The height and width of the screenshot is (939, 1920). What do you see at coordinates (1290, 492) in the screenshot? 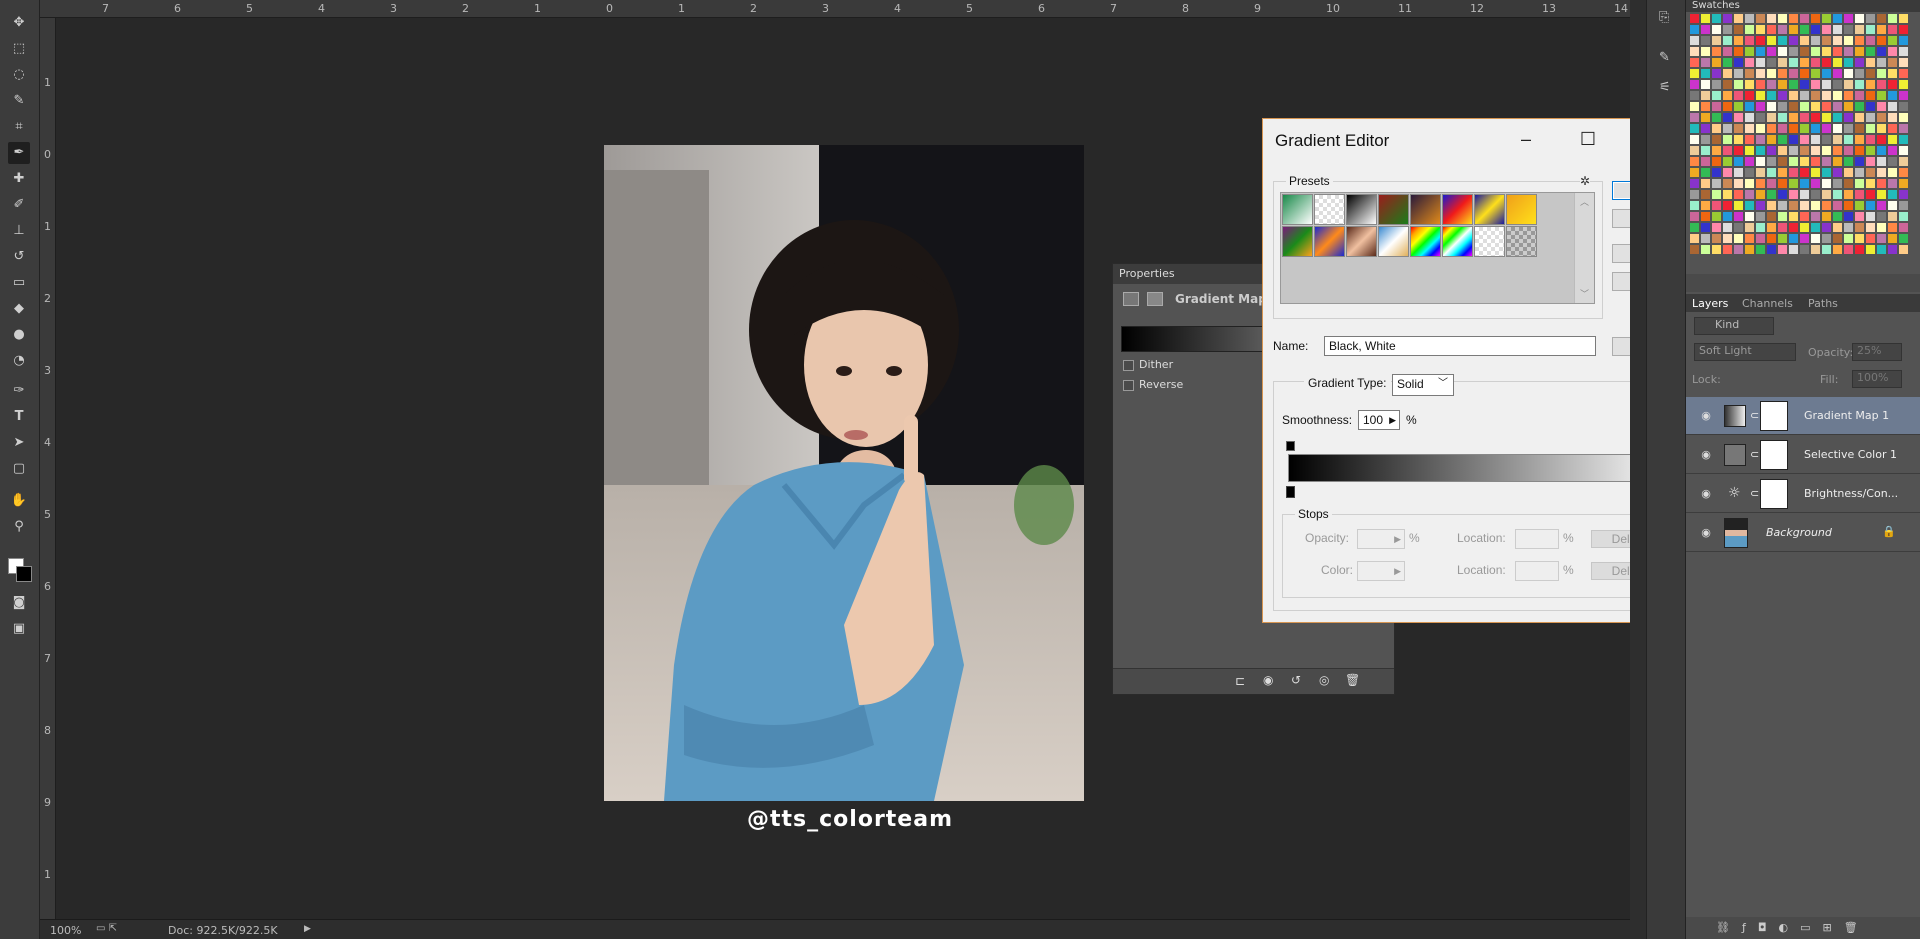
I see `color-stop-left` at bounding box center [1290, 492].